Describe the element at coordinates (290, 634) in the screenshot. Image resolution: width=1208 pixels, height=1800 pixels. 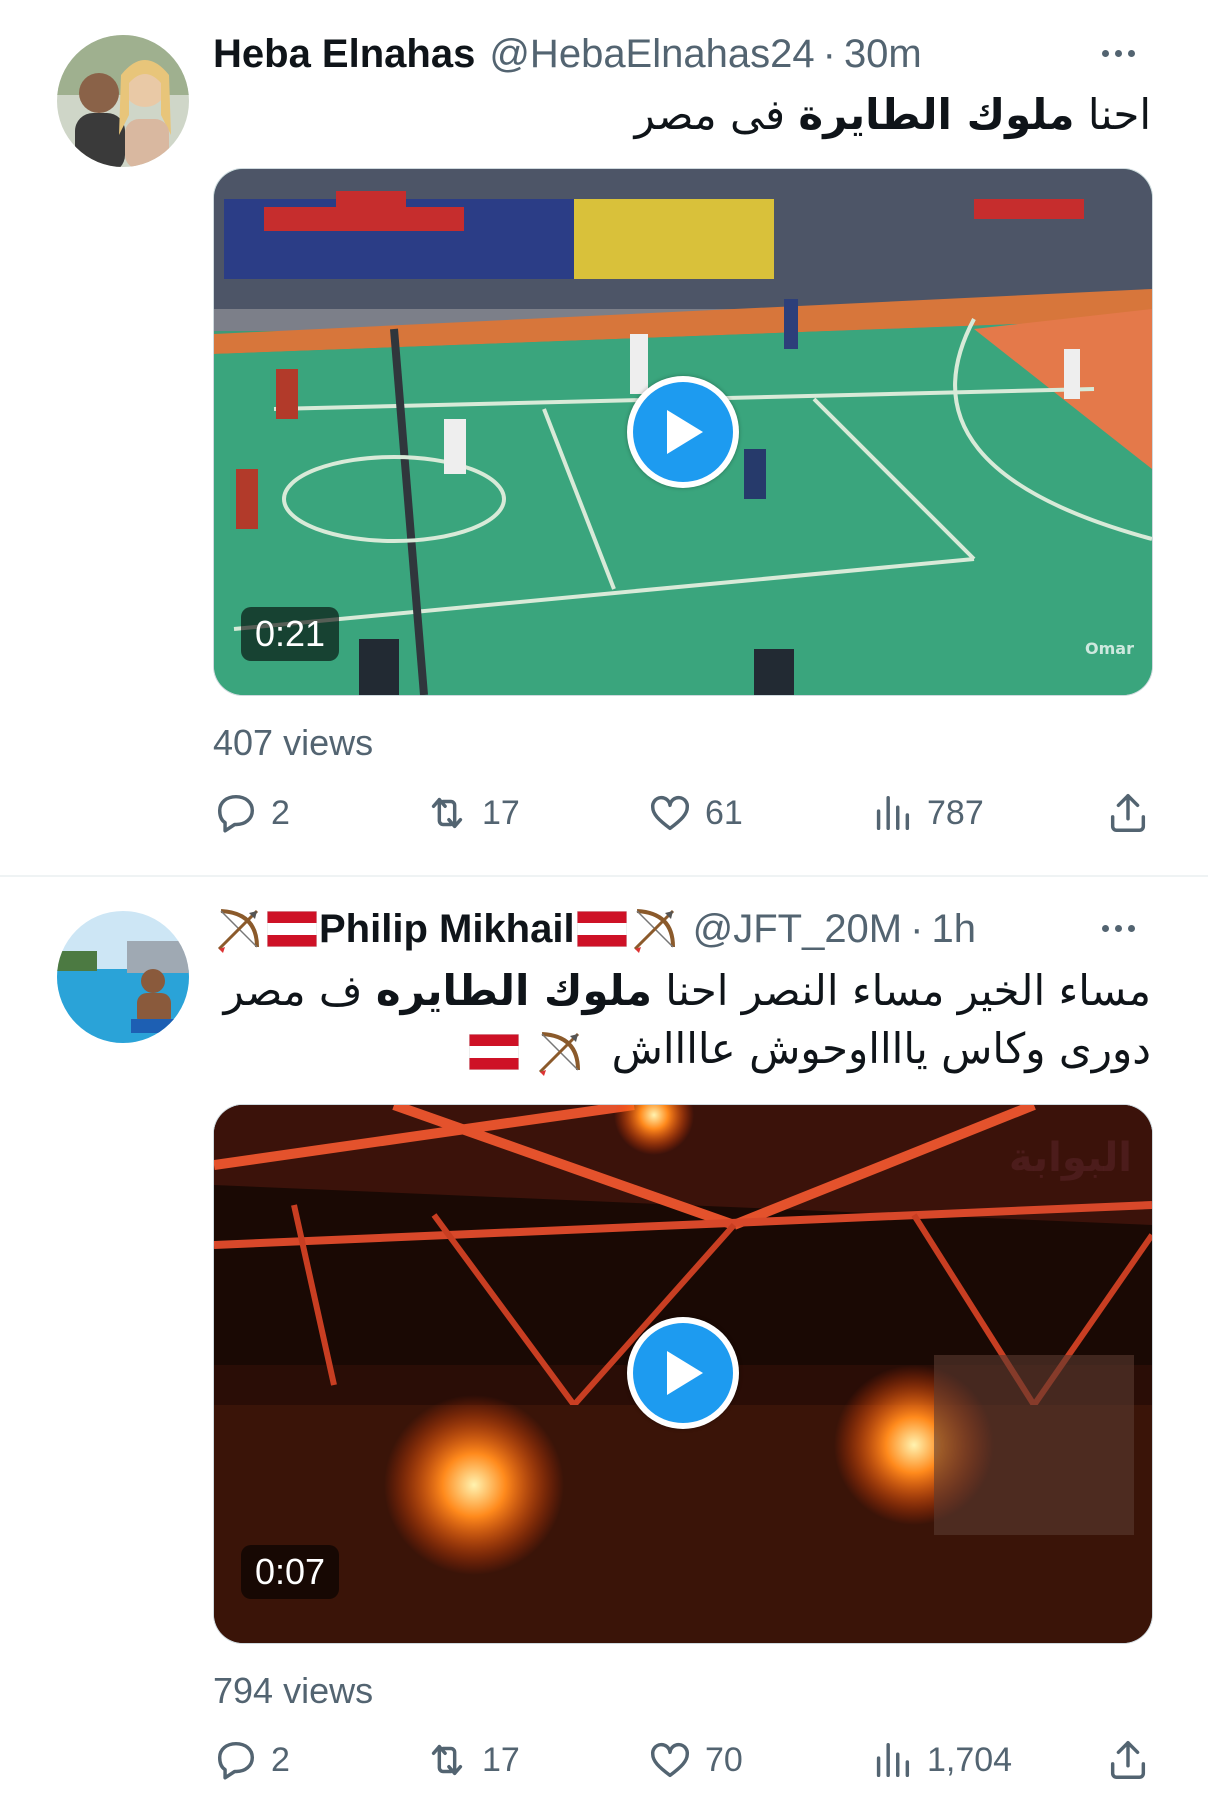
I see `video-duration: 0:21` at that location.